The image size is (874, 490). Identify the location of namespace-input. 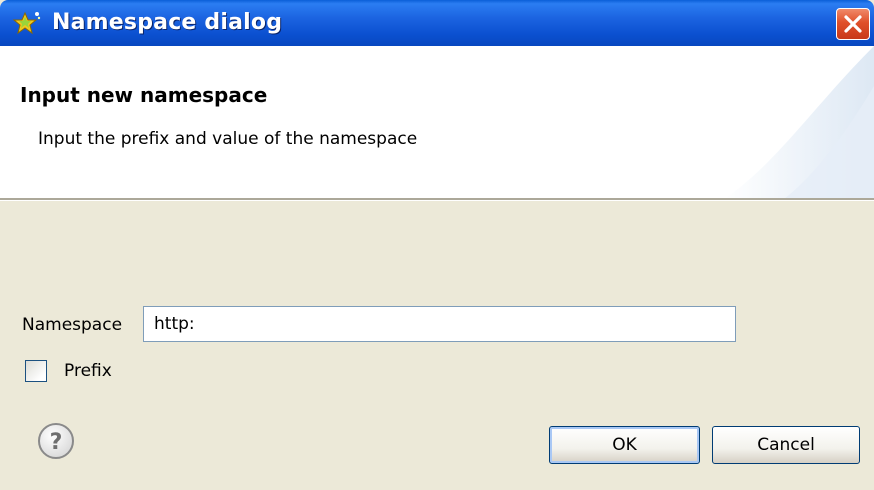
(439, 324).